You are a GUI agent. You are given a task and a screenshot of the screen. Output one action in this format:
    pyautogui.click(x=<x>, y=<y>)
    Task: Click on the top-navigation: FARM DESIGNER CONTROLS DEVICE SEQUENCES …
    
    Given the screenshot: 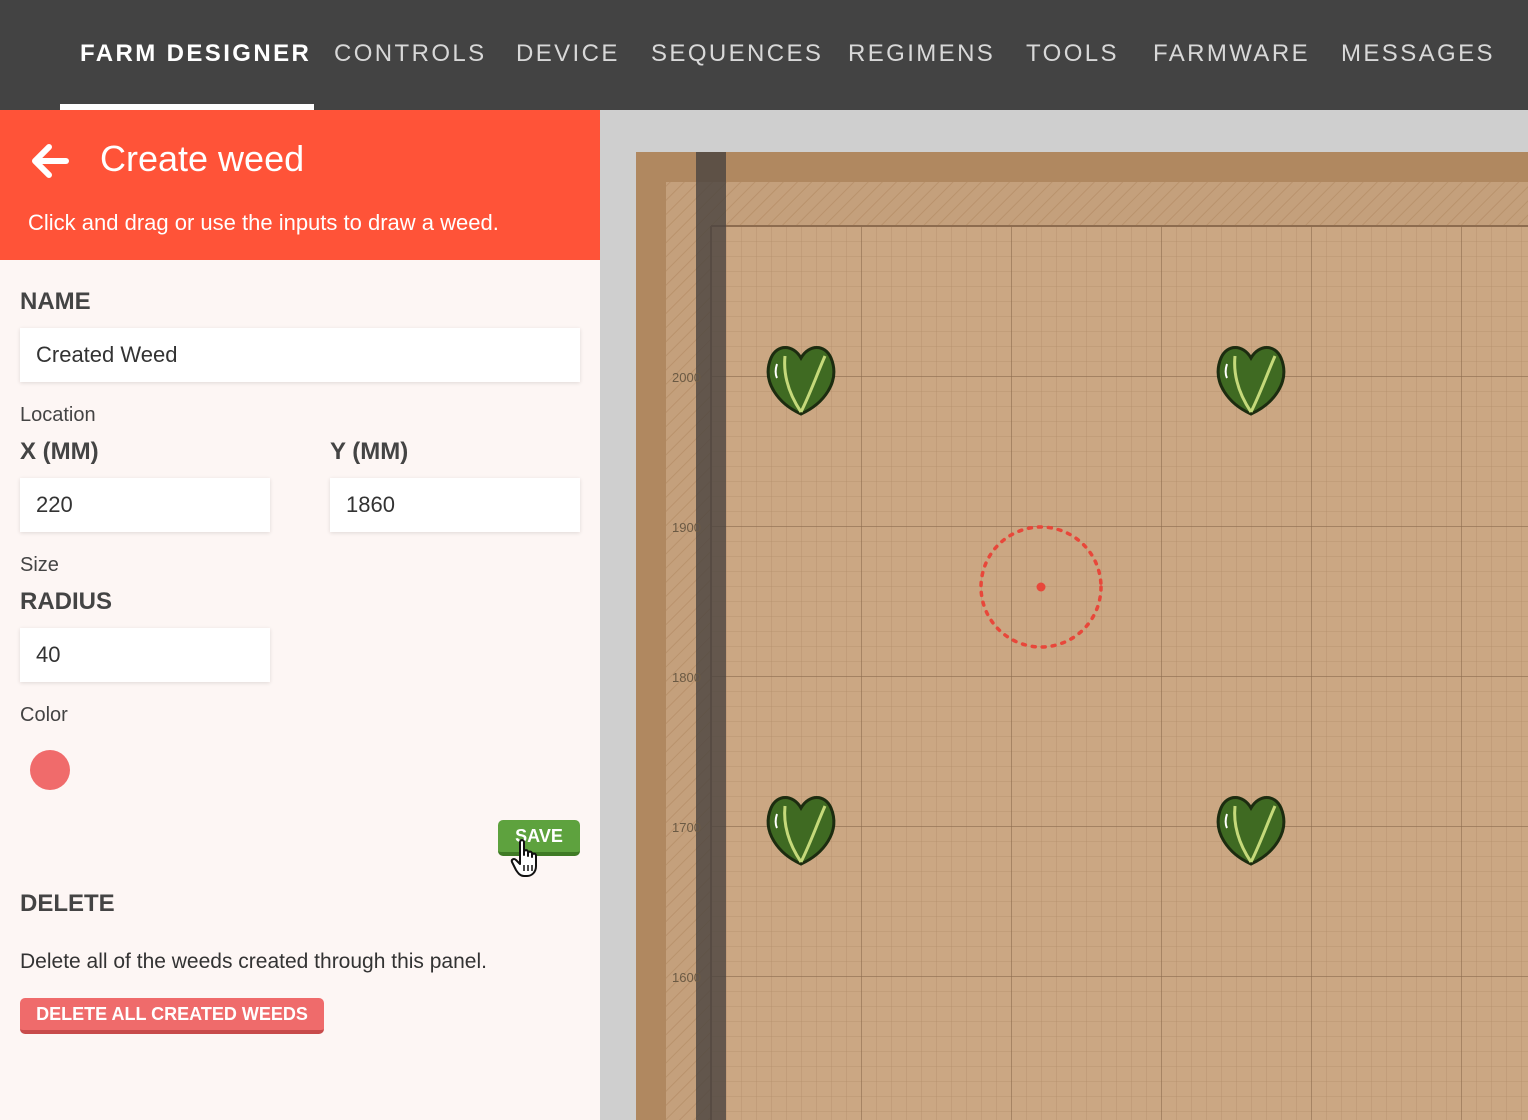 What is the action you would take?
    pyautogui.click(x=764, y=55)
    